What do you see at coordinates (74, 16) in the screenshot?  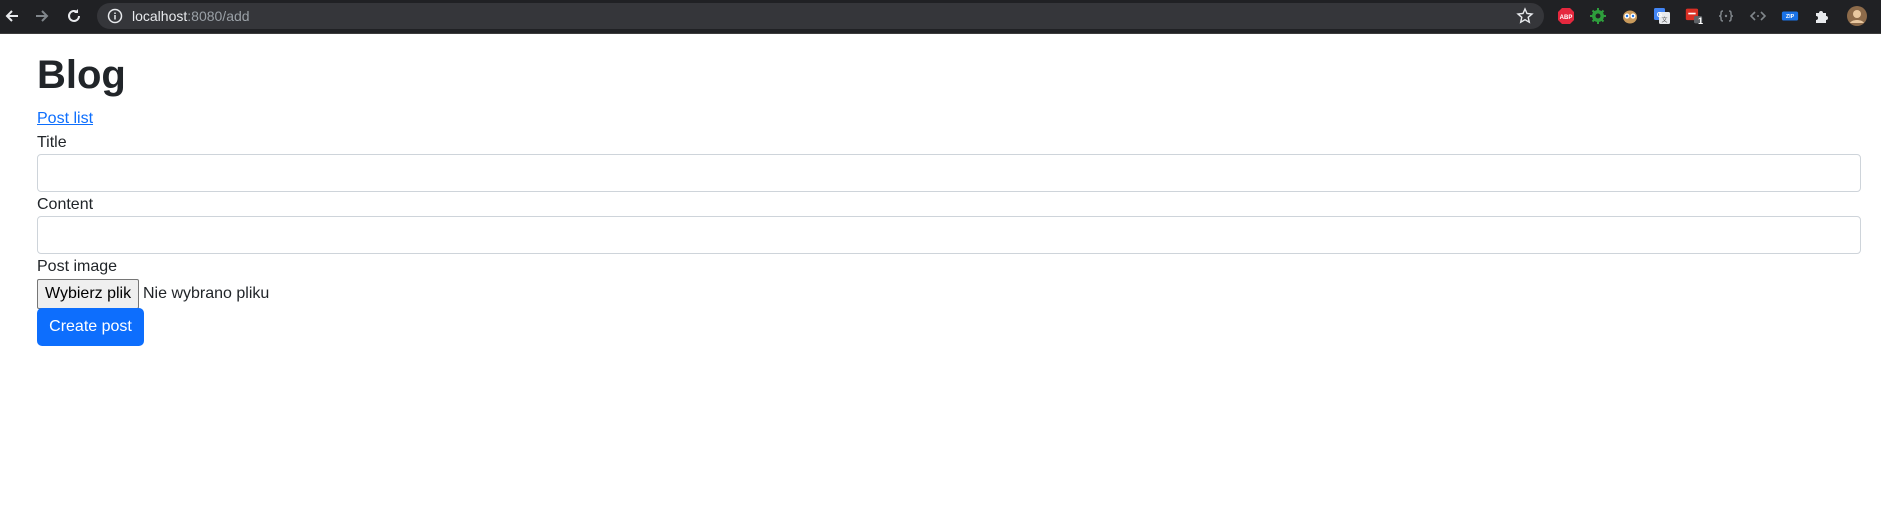 I see `reload-icon` at bounding box center [74, 16].